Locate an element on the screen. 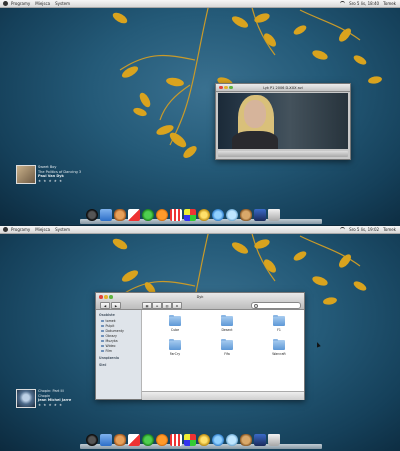 The image size is (400, 451). forward-button: ▶ is located at coordinates (116, 305).